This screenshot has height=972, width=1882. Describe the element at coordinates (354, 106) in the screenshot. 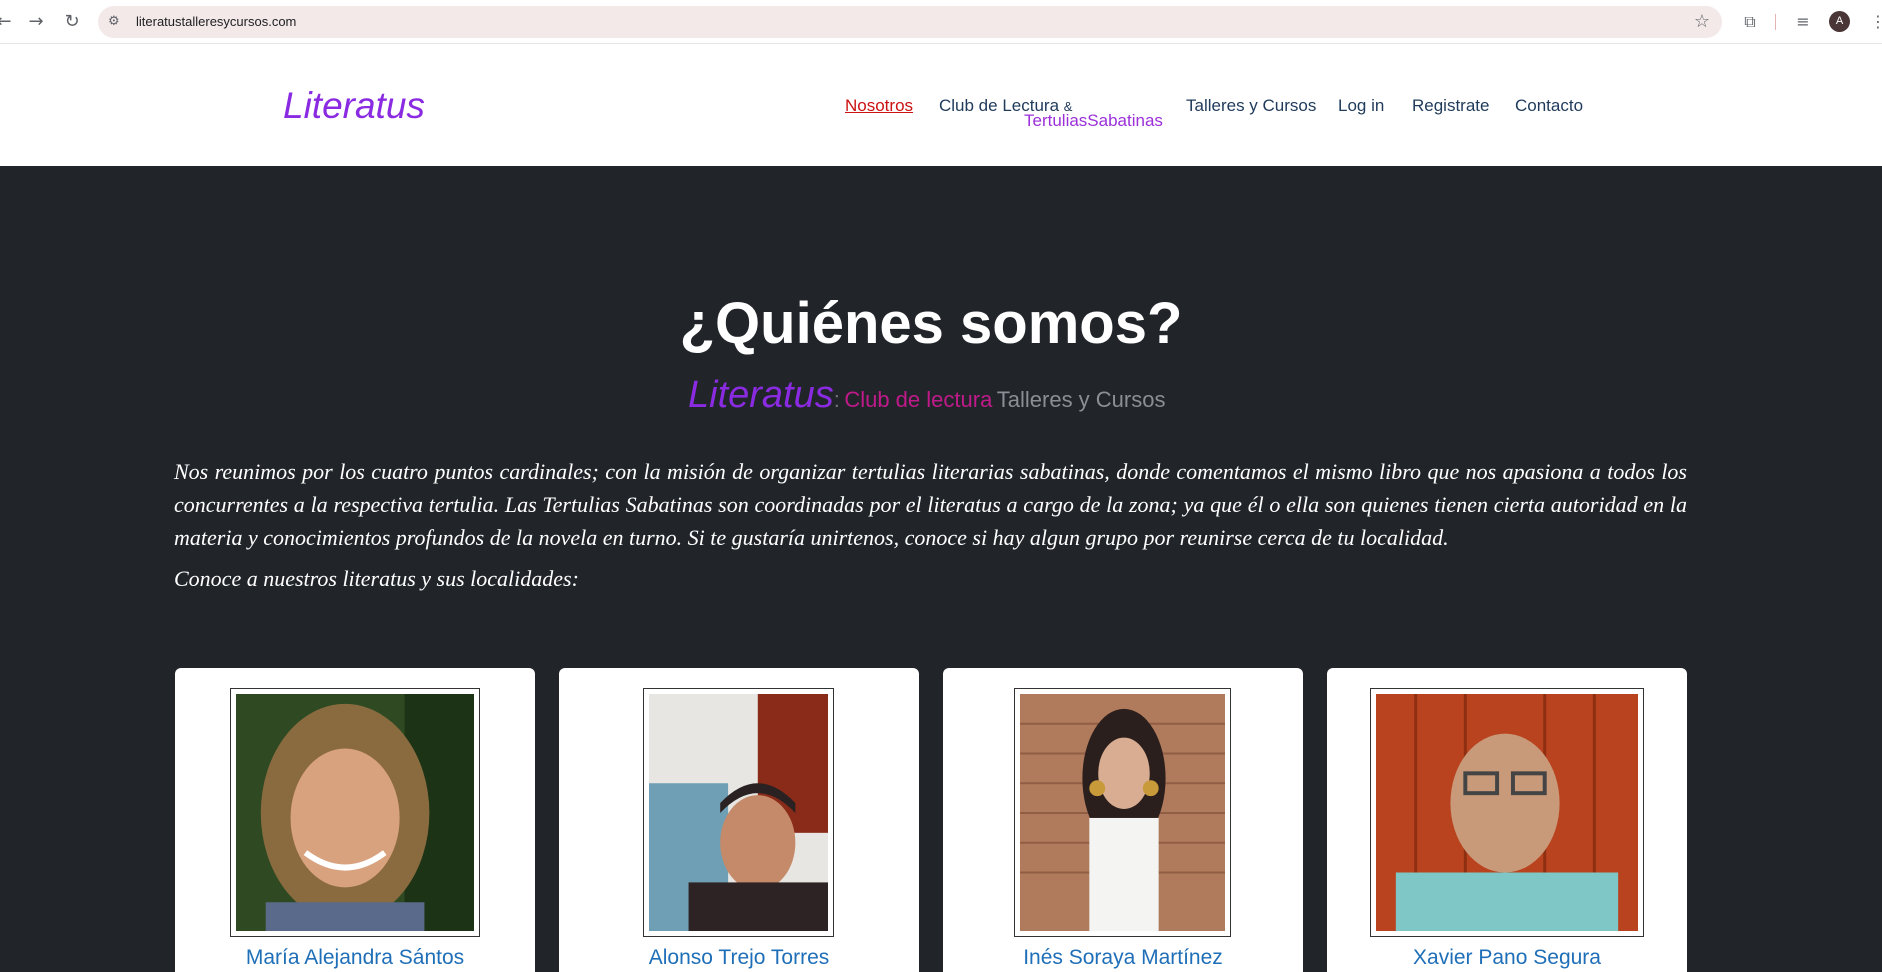

I see `site-logo: Literatus` at that location.